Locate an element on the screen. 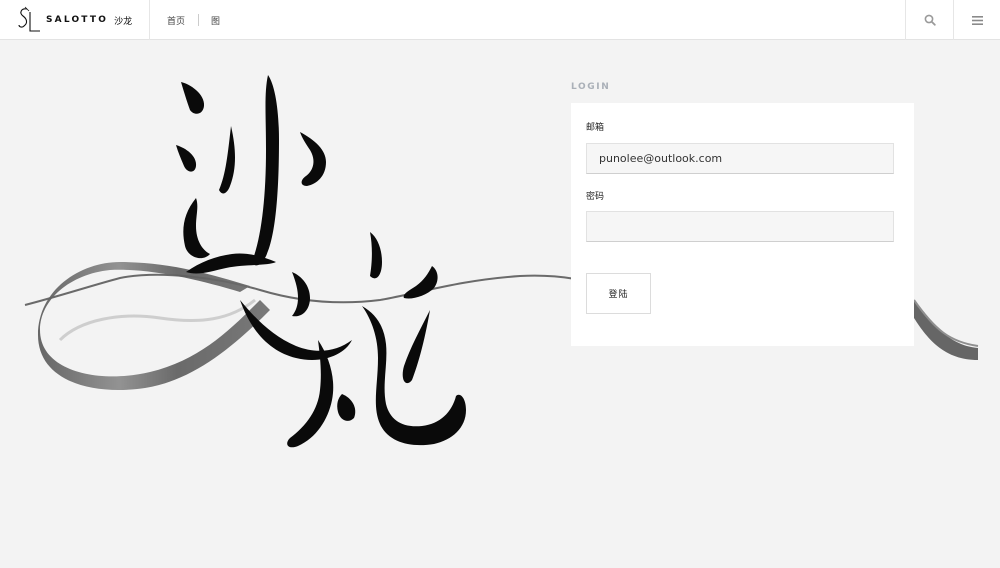  password-label: 密码 is located at coordinates (595, 197).